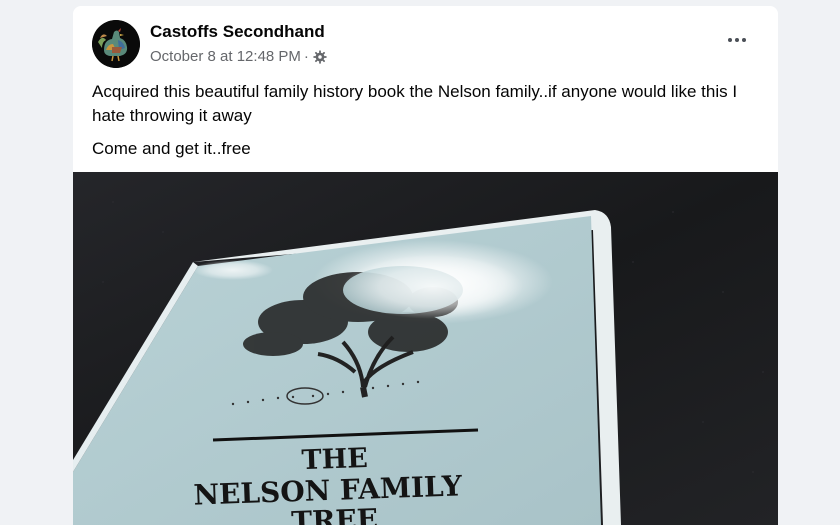  What do you see at coordinates (320, 56) in the screenshot?
I see `gear-icon` at bounding box center [320, 56].